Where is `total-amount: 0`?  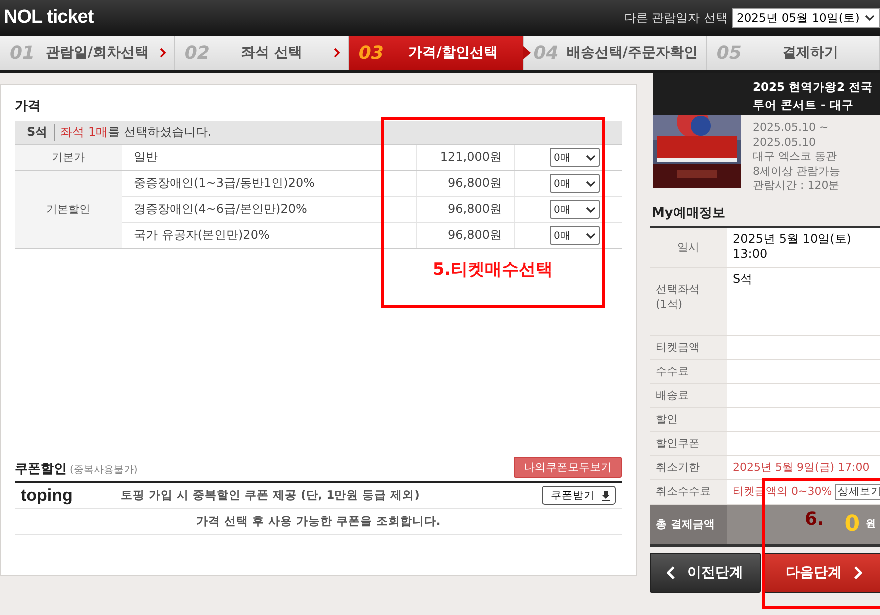 total-amount: 0 is located at coordinates (852, 524).